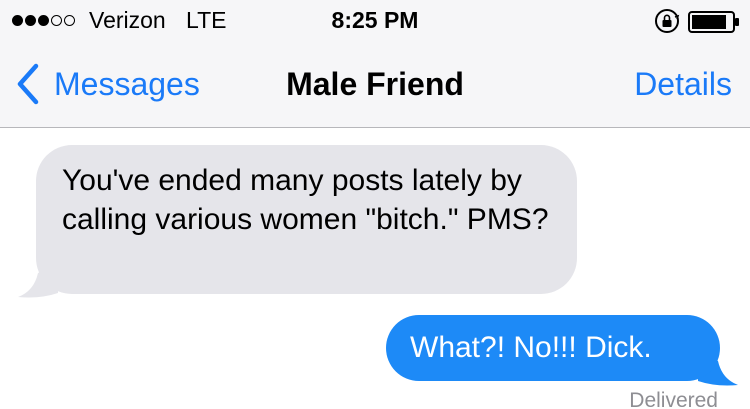 The width and height of the screenshot is (750, 409). I want to click on details-button: Details, so click(683, 84).